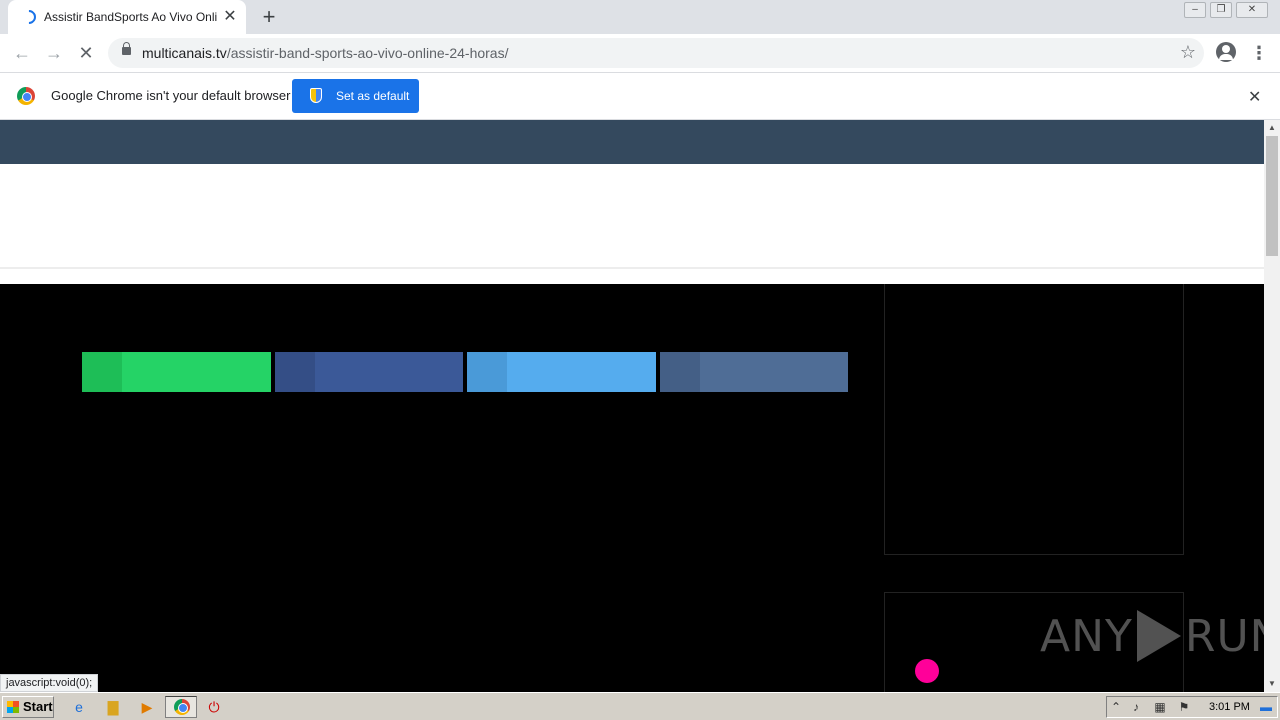 The height and width of the screenshot is (720, 1280). What do you see at coordinates (126, 48) in the screenshot?
I see `lock-icon` at bounding box center [126, 48].